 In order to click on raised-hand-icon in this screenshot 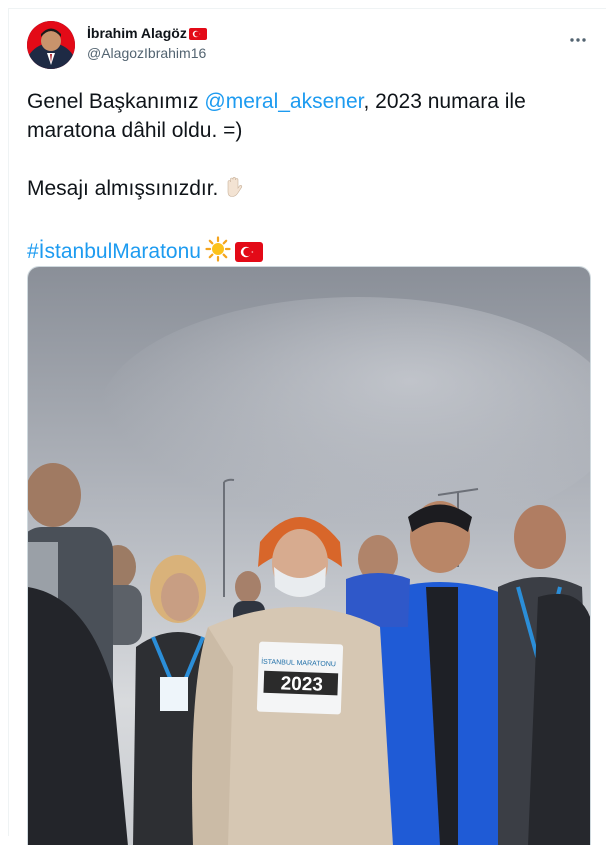, I will do `click(234, 191)`.